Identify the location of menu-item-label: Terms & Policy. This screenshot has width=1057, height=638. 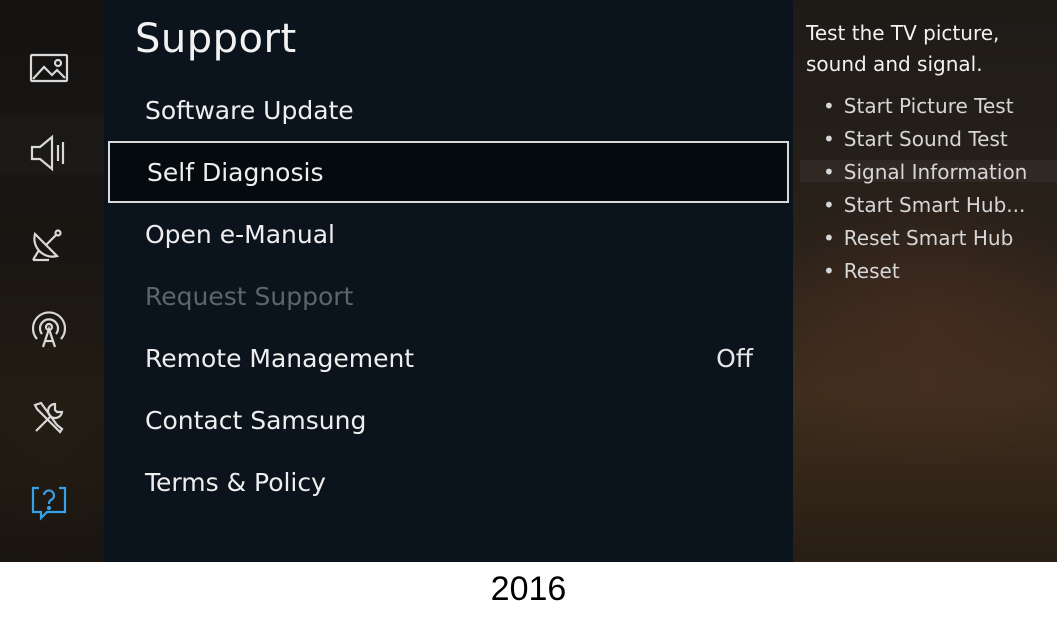
(235, 482).